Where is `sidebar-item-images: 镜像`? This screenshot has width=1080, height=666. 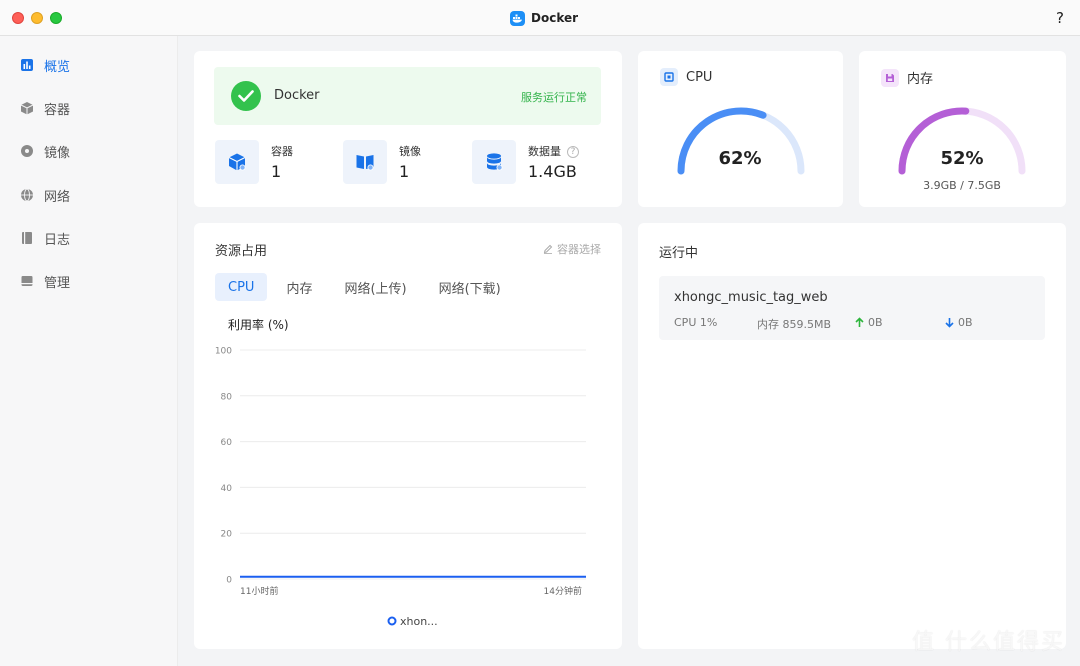
sidebar-item-images: 镜像 is located at coordinates (45, 151).